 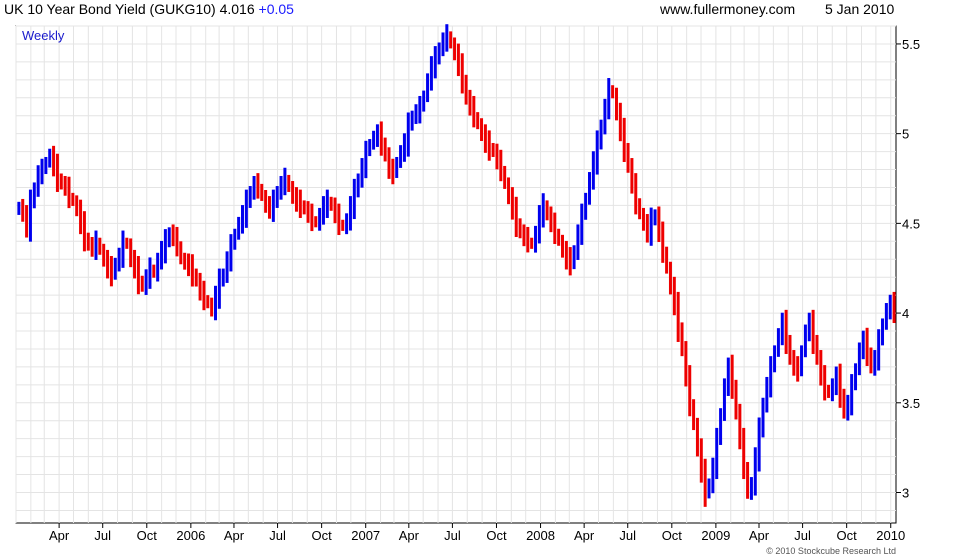 I want to click on copyright-note: © 2010 Stockcube Research Ltd, so click(x=831, y=551).